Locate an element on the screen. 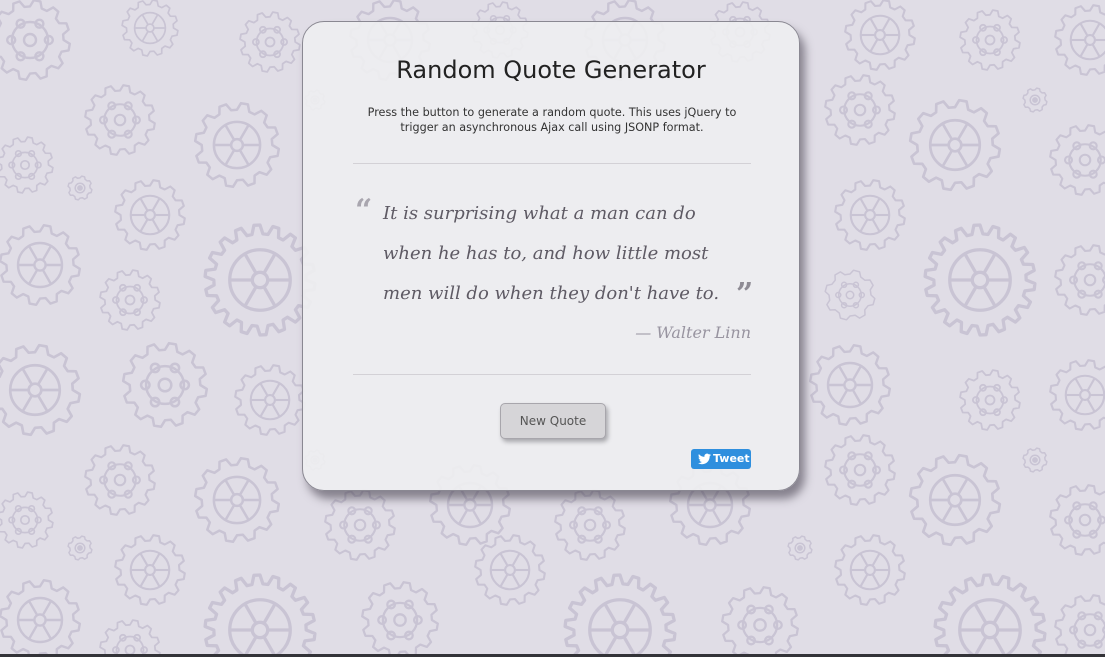 This screenshot has width=1105, height=657. new-quote-button: New Quote is located at coordinates (553, 421).